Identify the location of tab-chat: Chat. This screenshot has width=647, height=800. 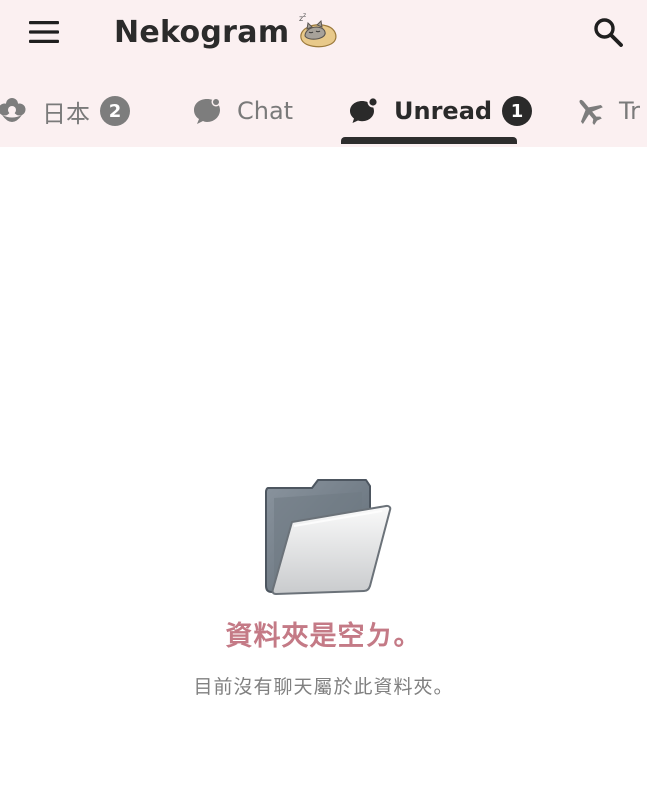
(242, 111).